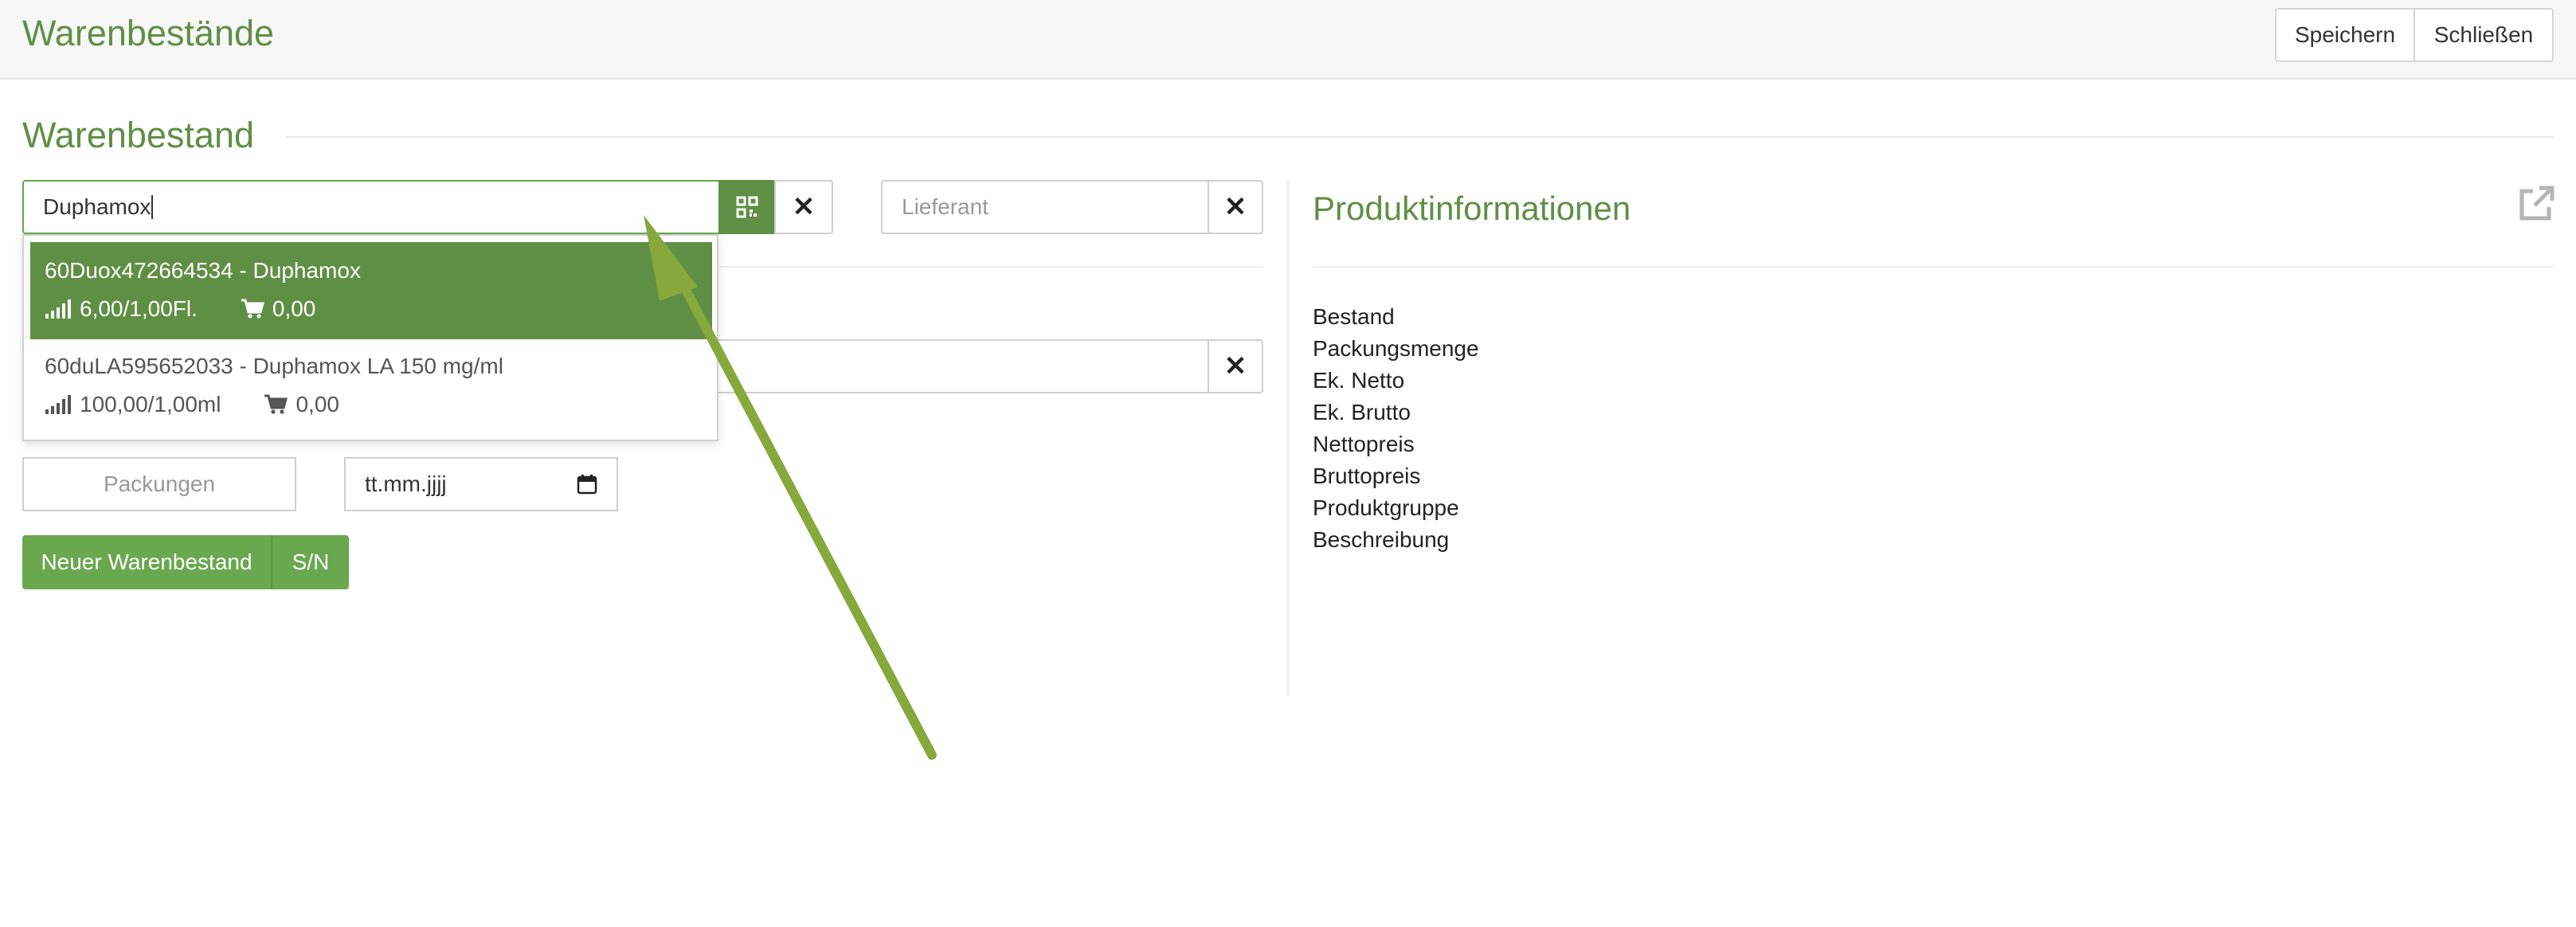 The height and width of the screenshot is (927, 2576). What do you see at coordinates (1364, 444) in the screenshot?
I see `field-label: Nettopreis` at bounding box center [1364, 444].